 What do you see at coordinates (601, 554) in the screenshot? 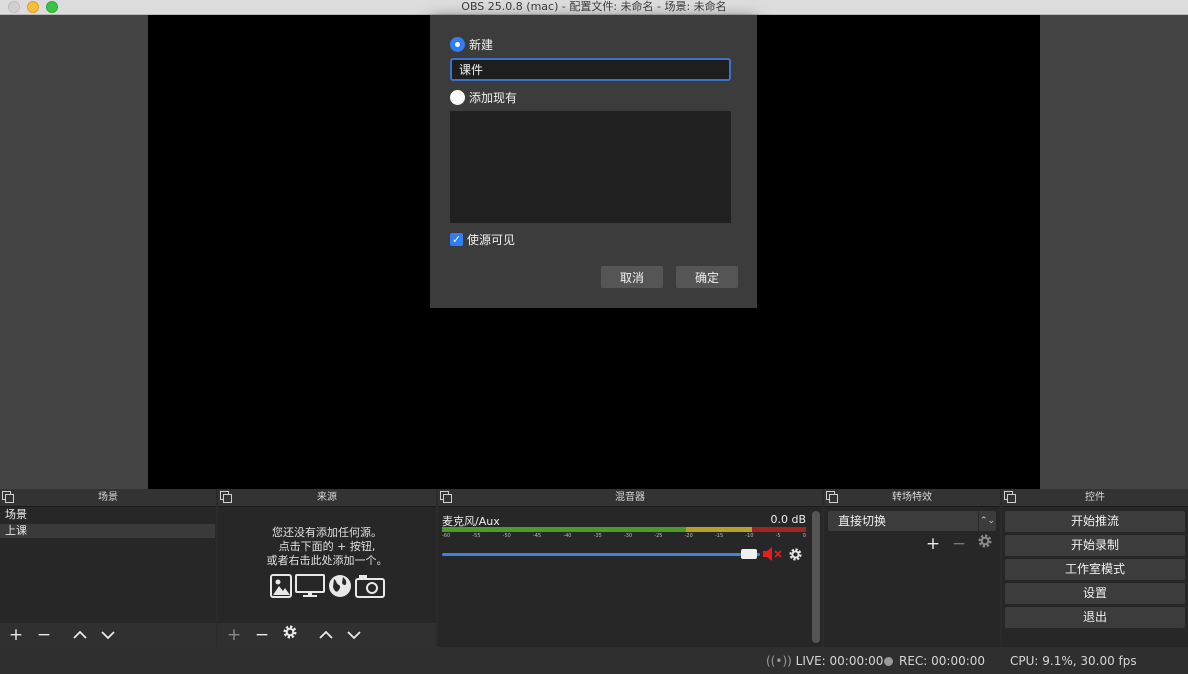
I see `volume-slider-track` at bounding box center [601, 554].